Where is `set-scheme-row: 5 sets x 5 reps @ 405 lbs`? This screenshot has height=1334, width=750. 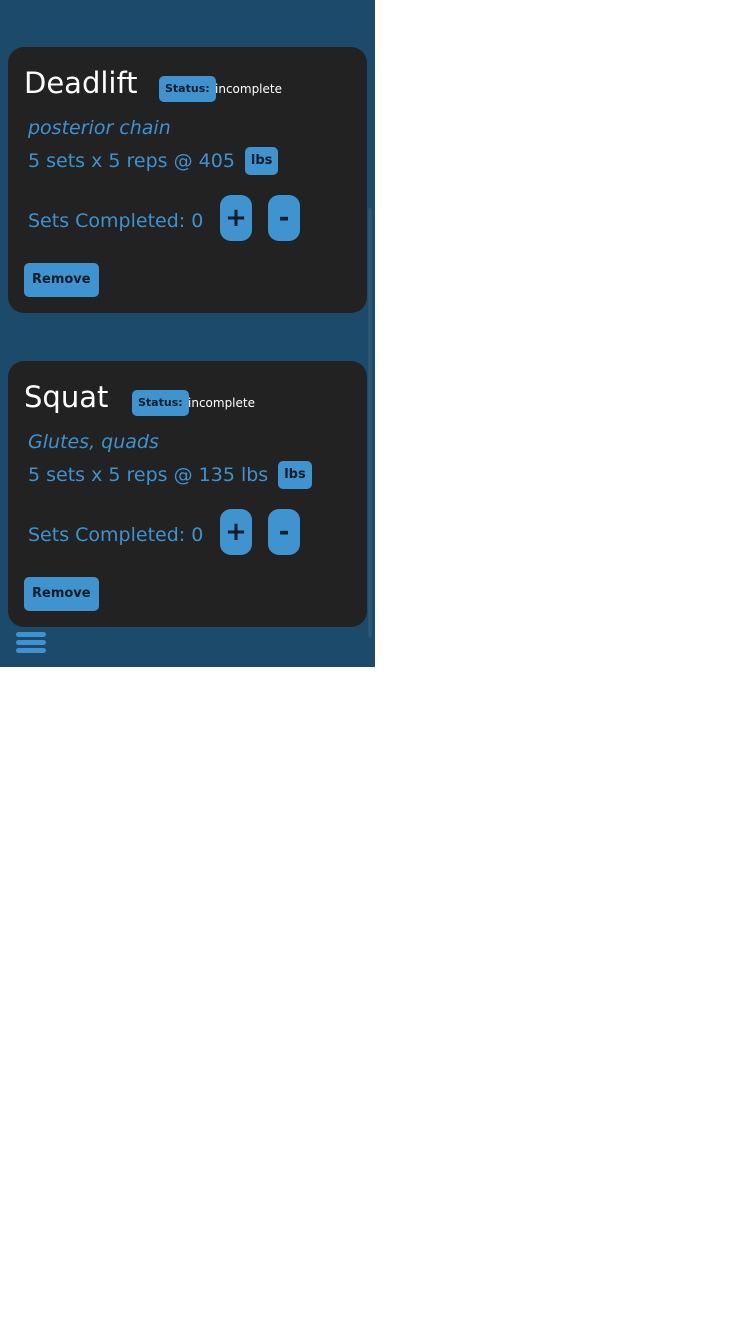
set-scheme-row: 5 sets x 5 reps @ 405 lbs is located at coordinates (153, 161).